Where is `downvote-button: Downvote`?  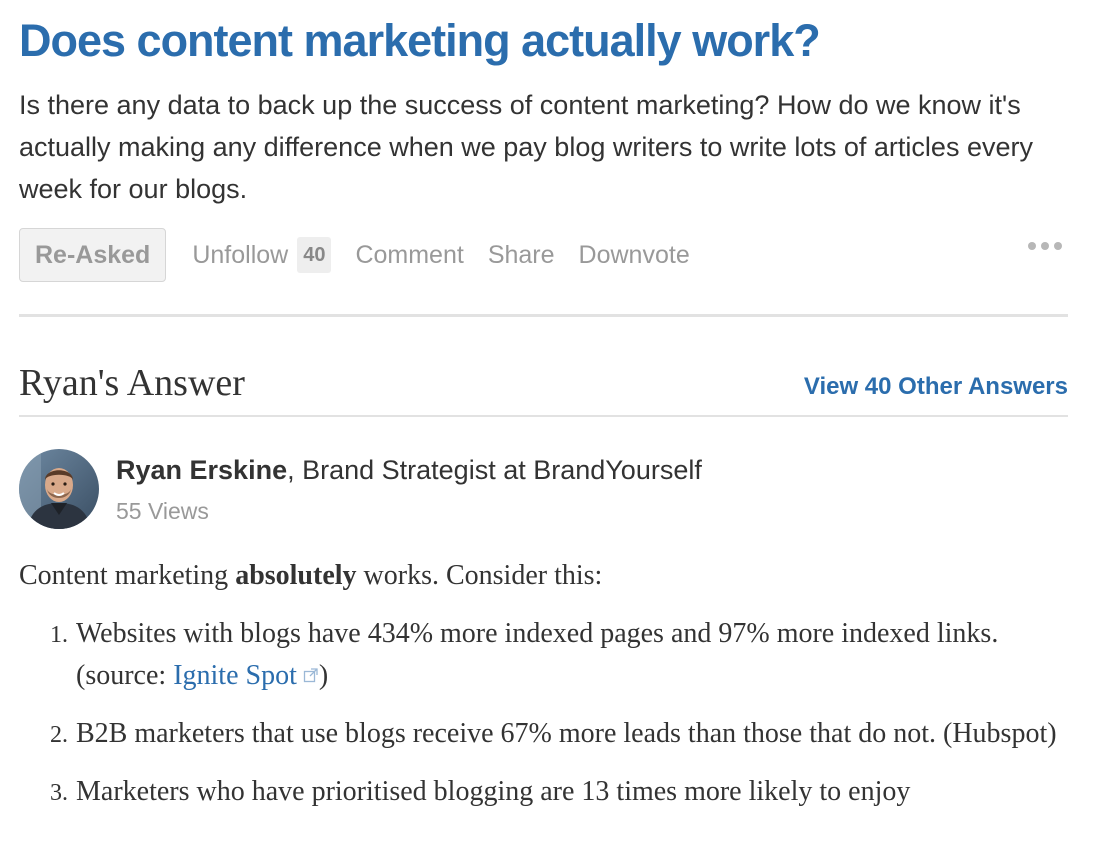
downvote-button: Downvote is located at coordinates (634, 255).